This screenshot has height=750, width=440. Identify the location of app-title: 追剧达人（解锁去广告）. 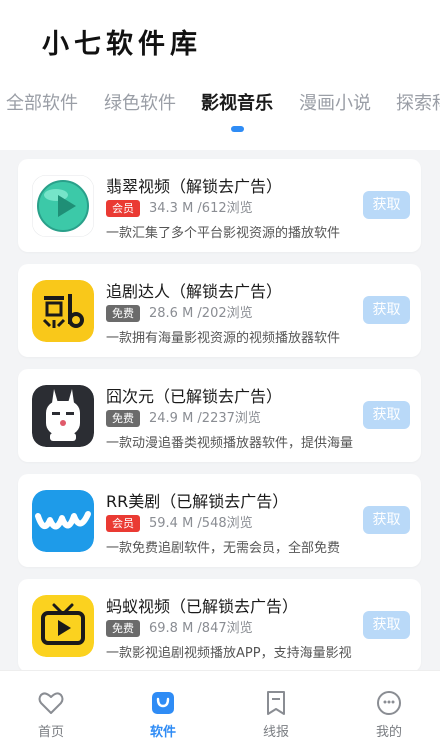
(194, 291).